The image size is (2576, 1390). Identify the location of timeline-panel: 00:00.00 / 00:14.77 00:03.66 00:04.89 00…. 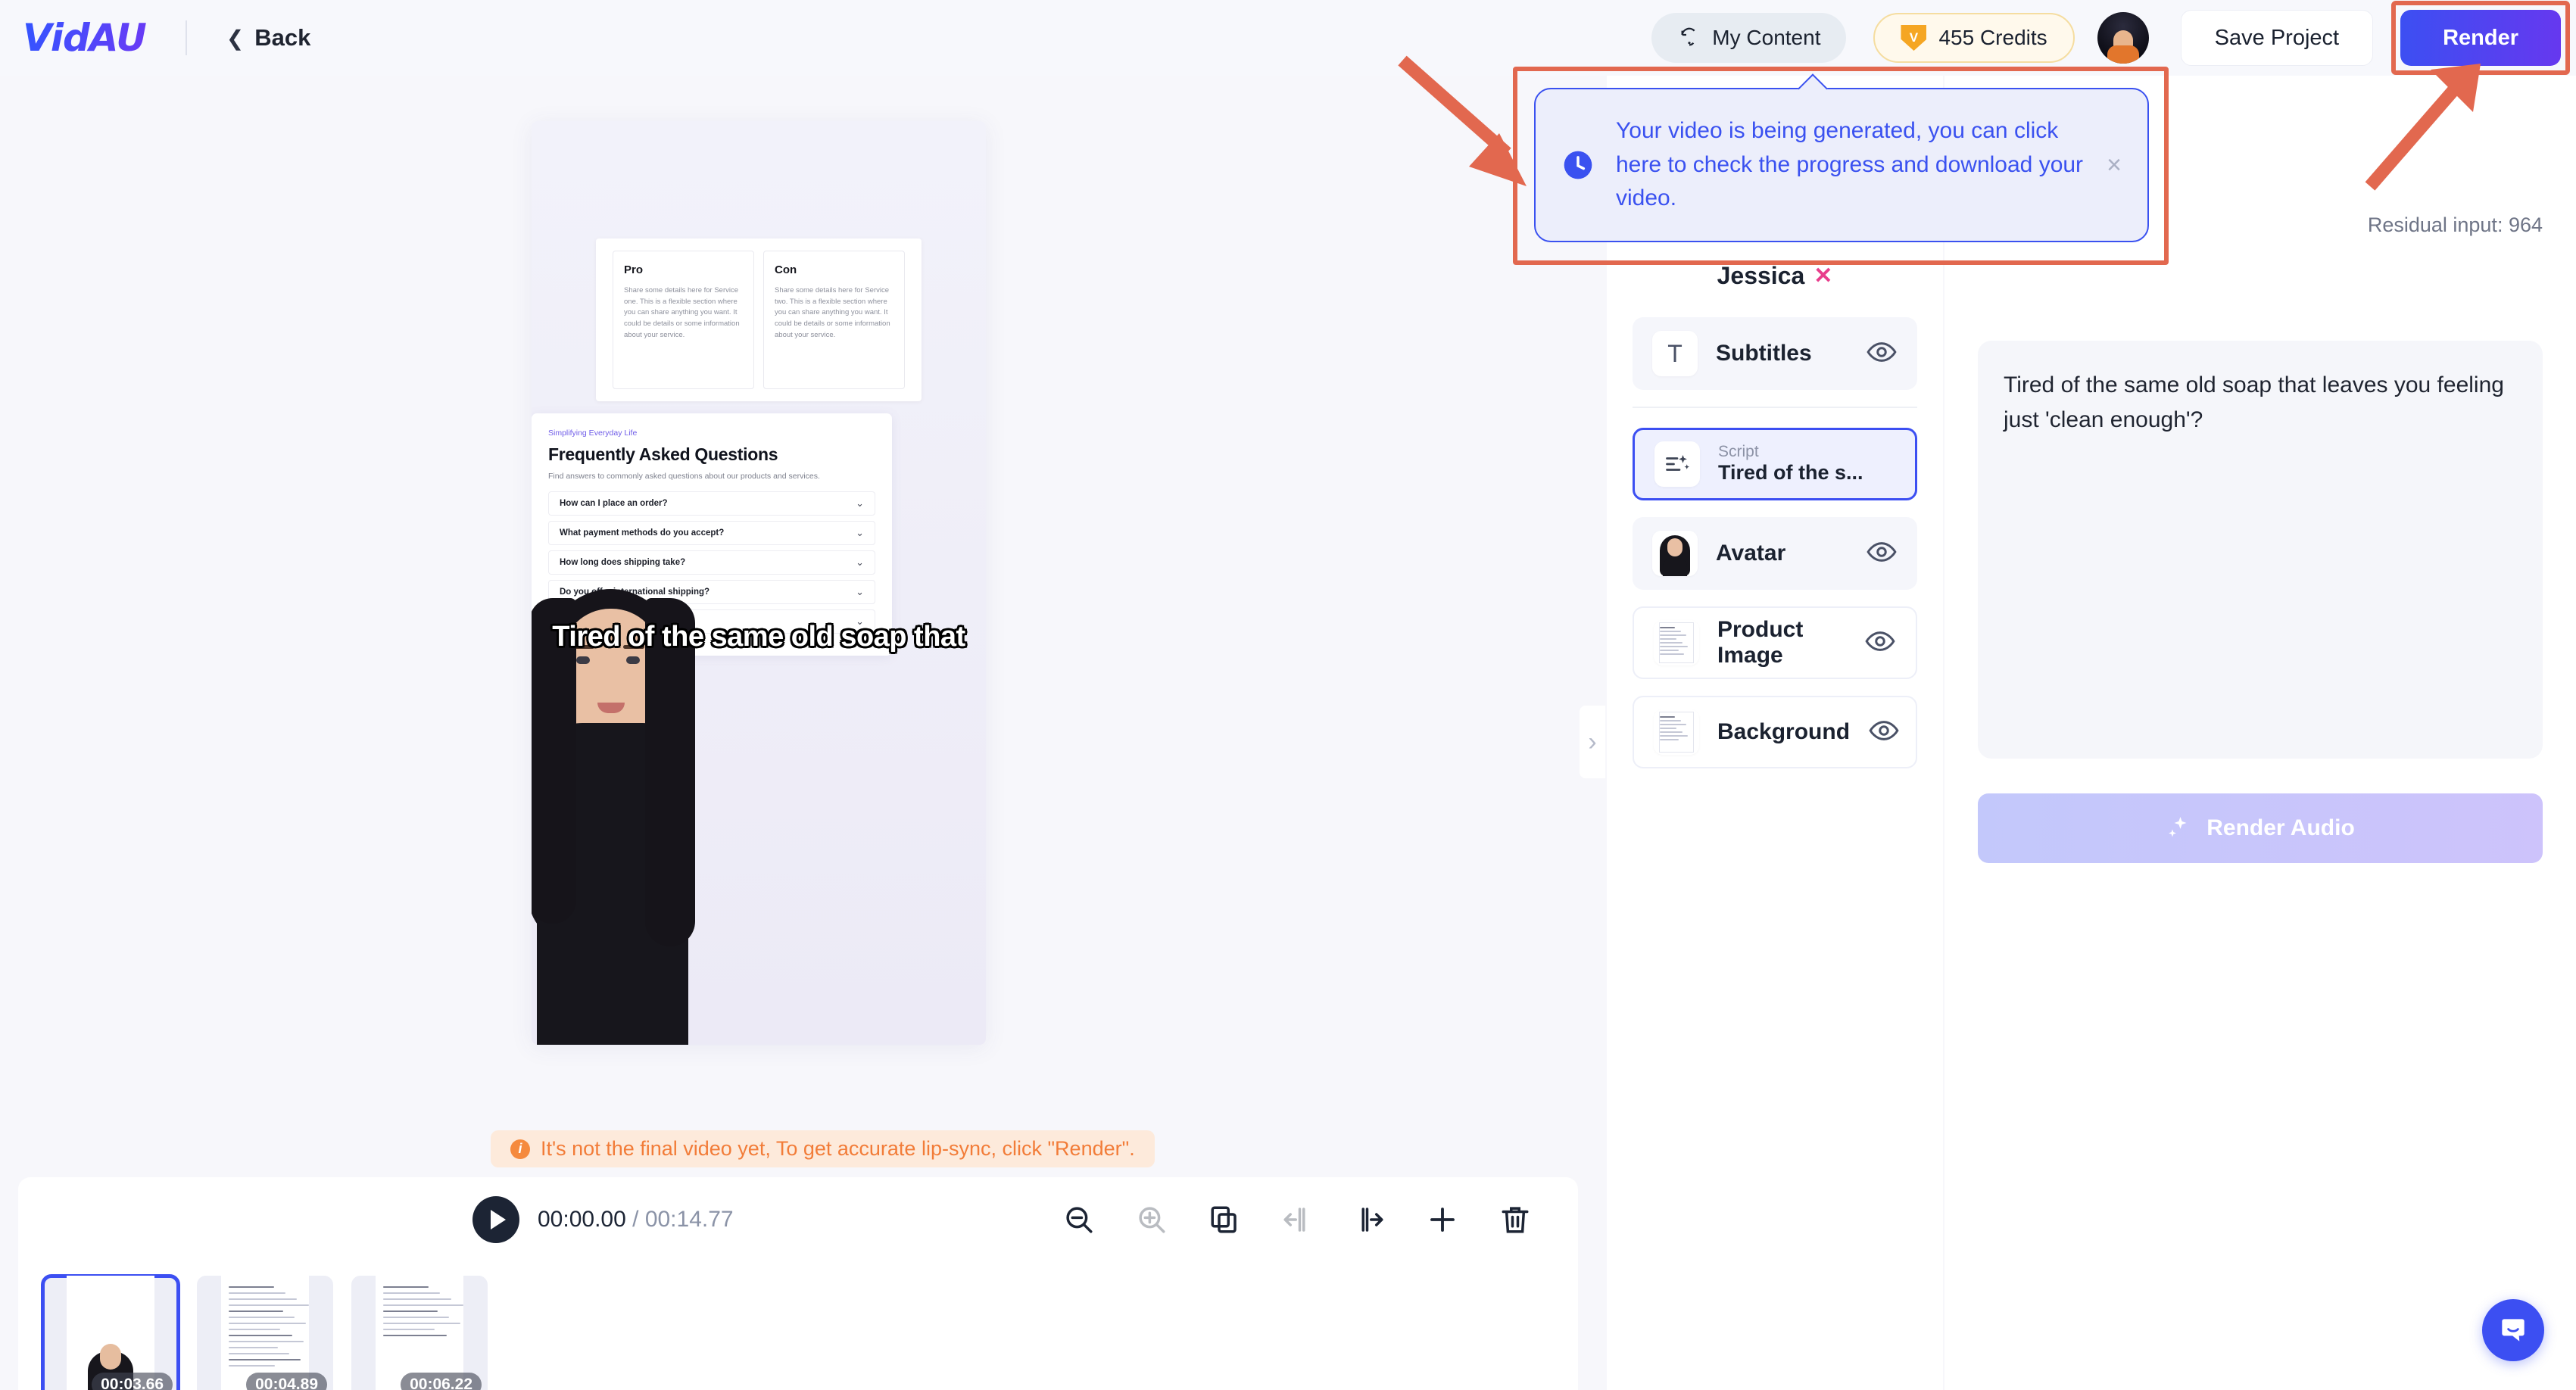
(798, 1283).